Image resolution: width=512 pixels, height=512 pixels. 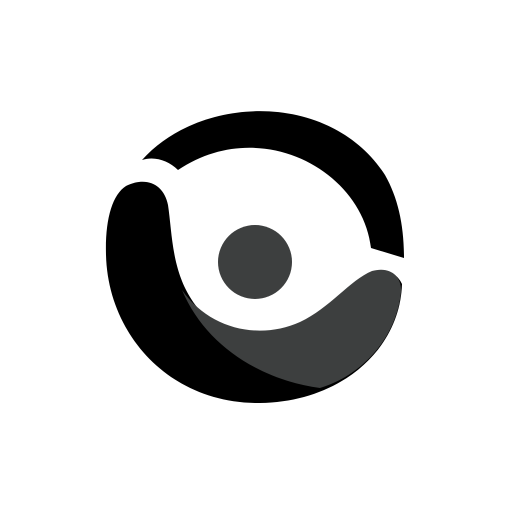 What do you see at coordinates (255, 262) in the screenshot?
I see `head-dot` at bounding box center [255, 262].